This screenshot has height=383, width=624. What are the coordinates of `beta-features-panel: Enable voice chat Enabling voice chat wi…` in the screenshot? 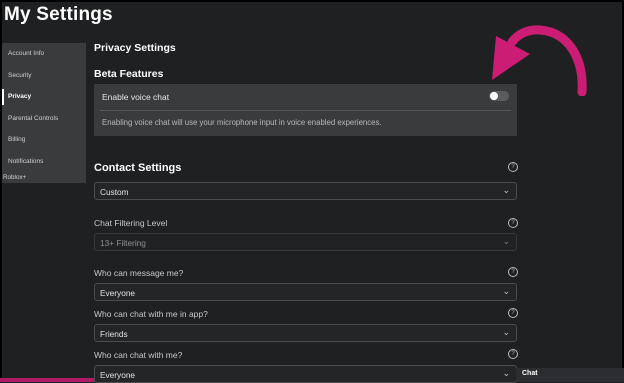 It's located at (305, 110).